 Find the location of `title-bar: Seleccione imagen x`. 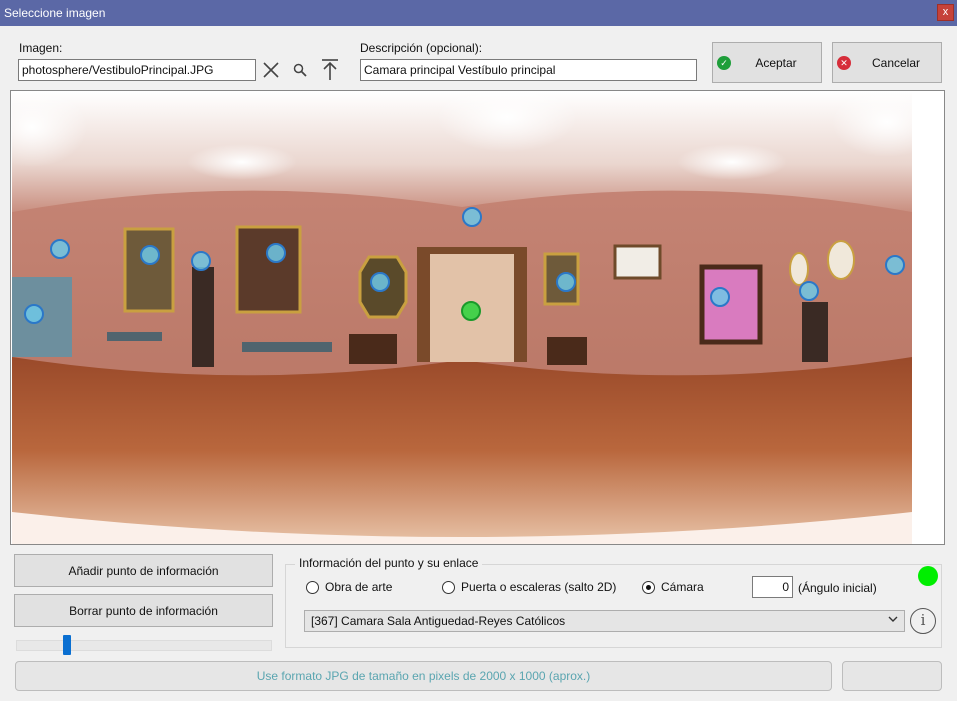

title-bar: Seleccione imagen x is located at coordinates (478, 13).